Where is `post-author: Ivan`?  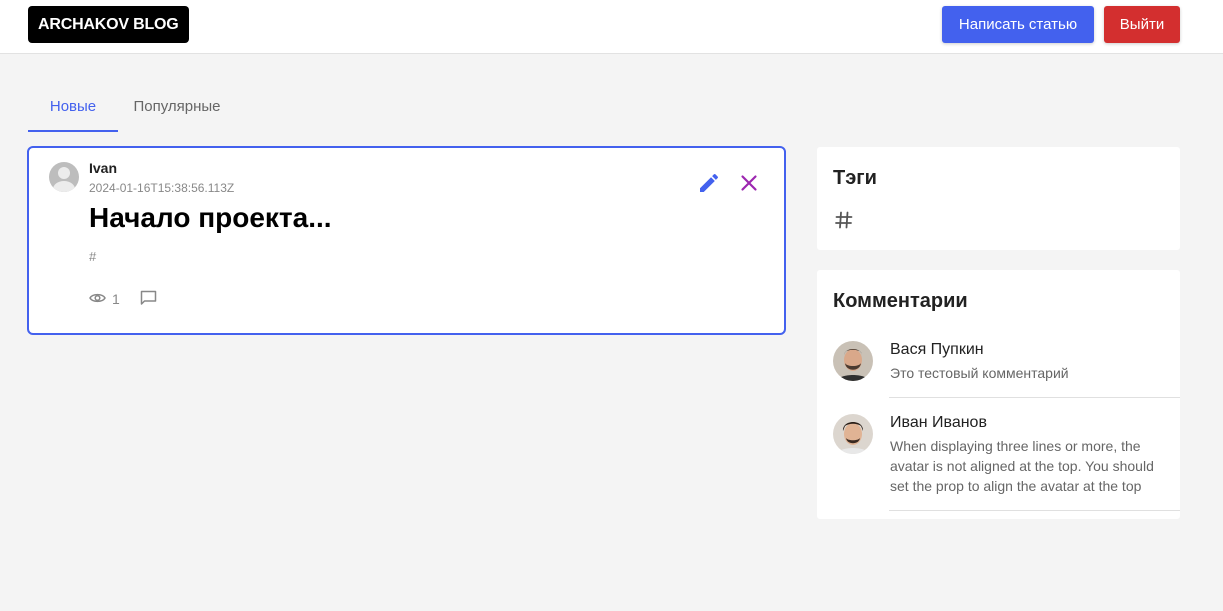 post-author: Ivan is located at coordinates (103, 168).